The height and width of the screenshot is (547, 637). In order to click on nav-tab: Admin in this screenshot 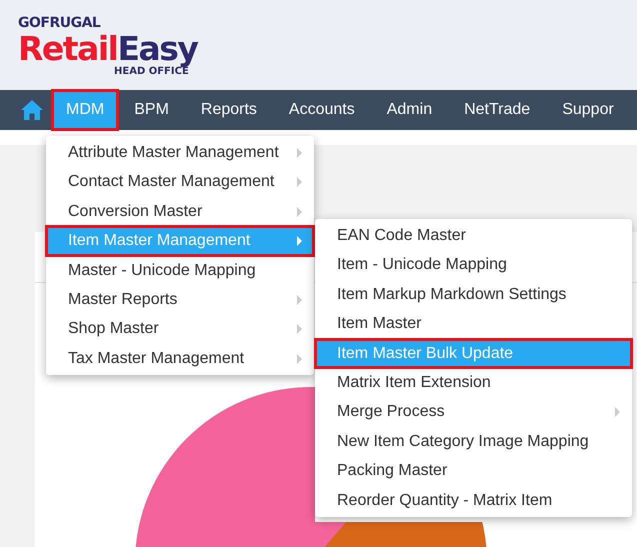, I will do `click(409, 110)`.